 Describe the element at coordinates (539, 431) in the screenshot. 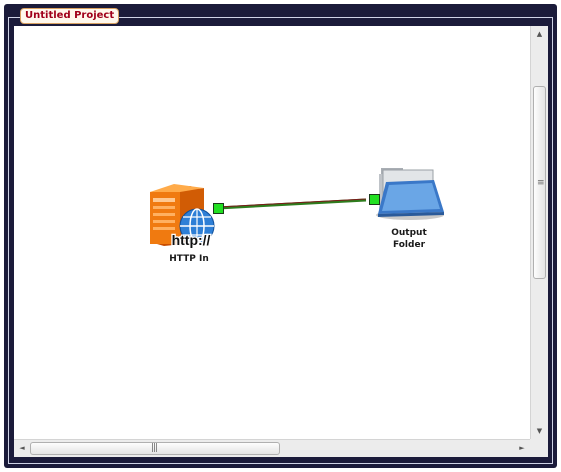

I see `scroll-down-arrow: ▼` at that location.